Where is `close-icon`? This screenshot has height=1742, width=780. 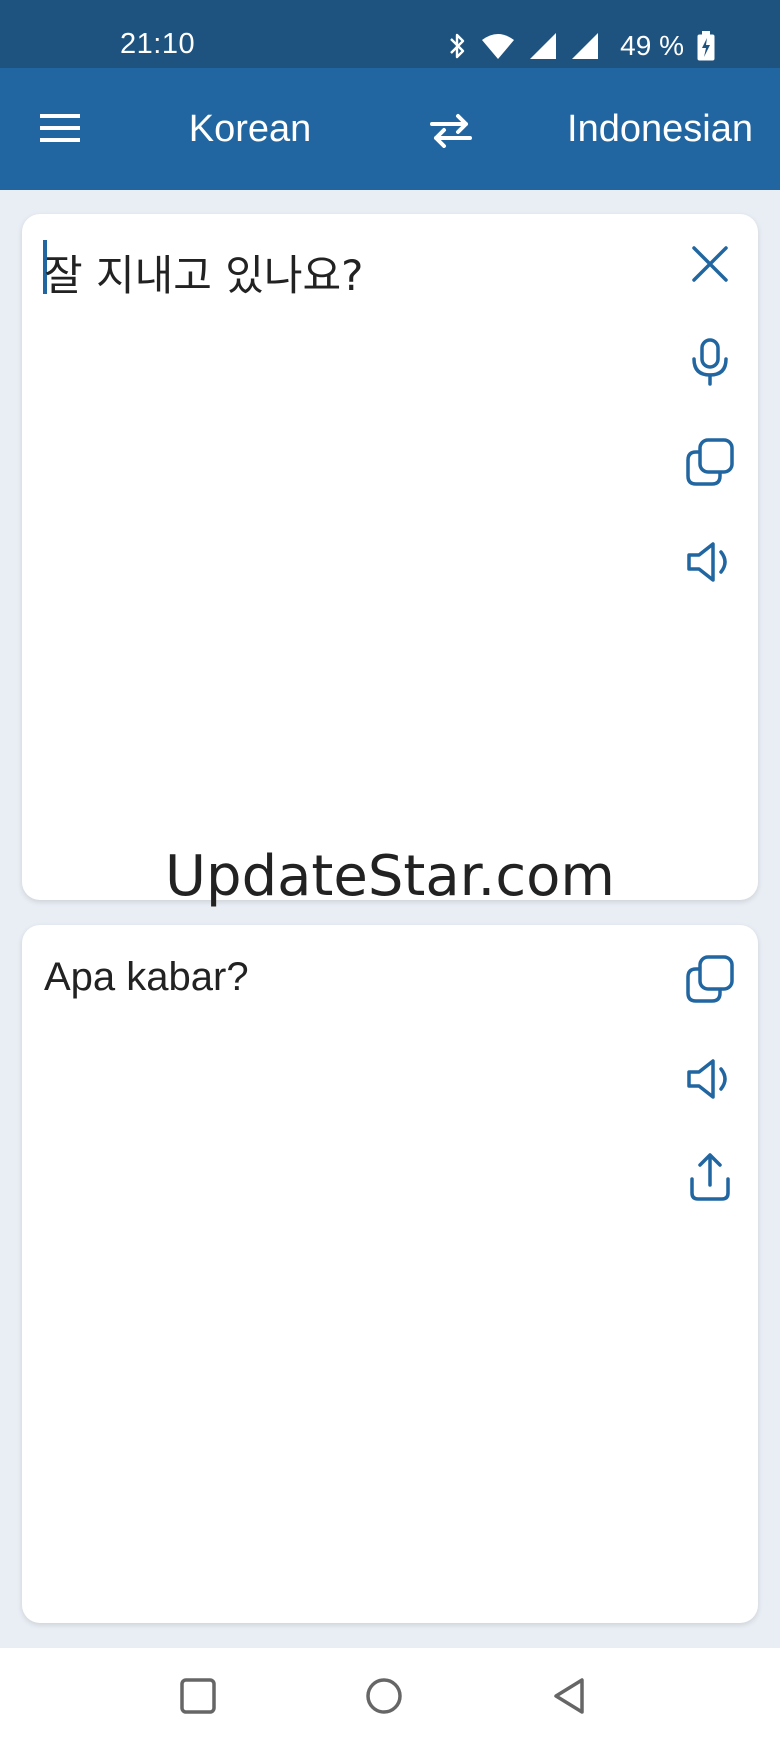 close-icon is located at coordinates (710, 264).